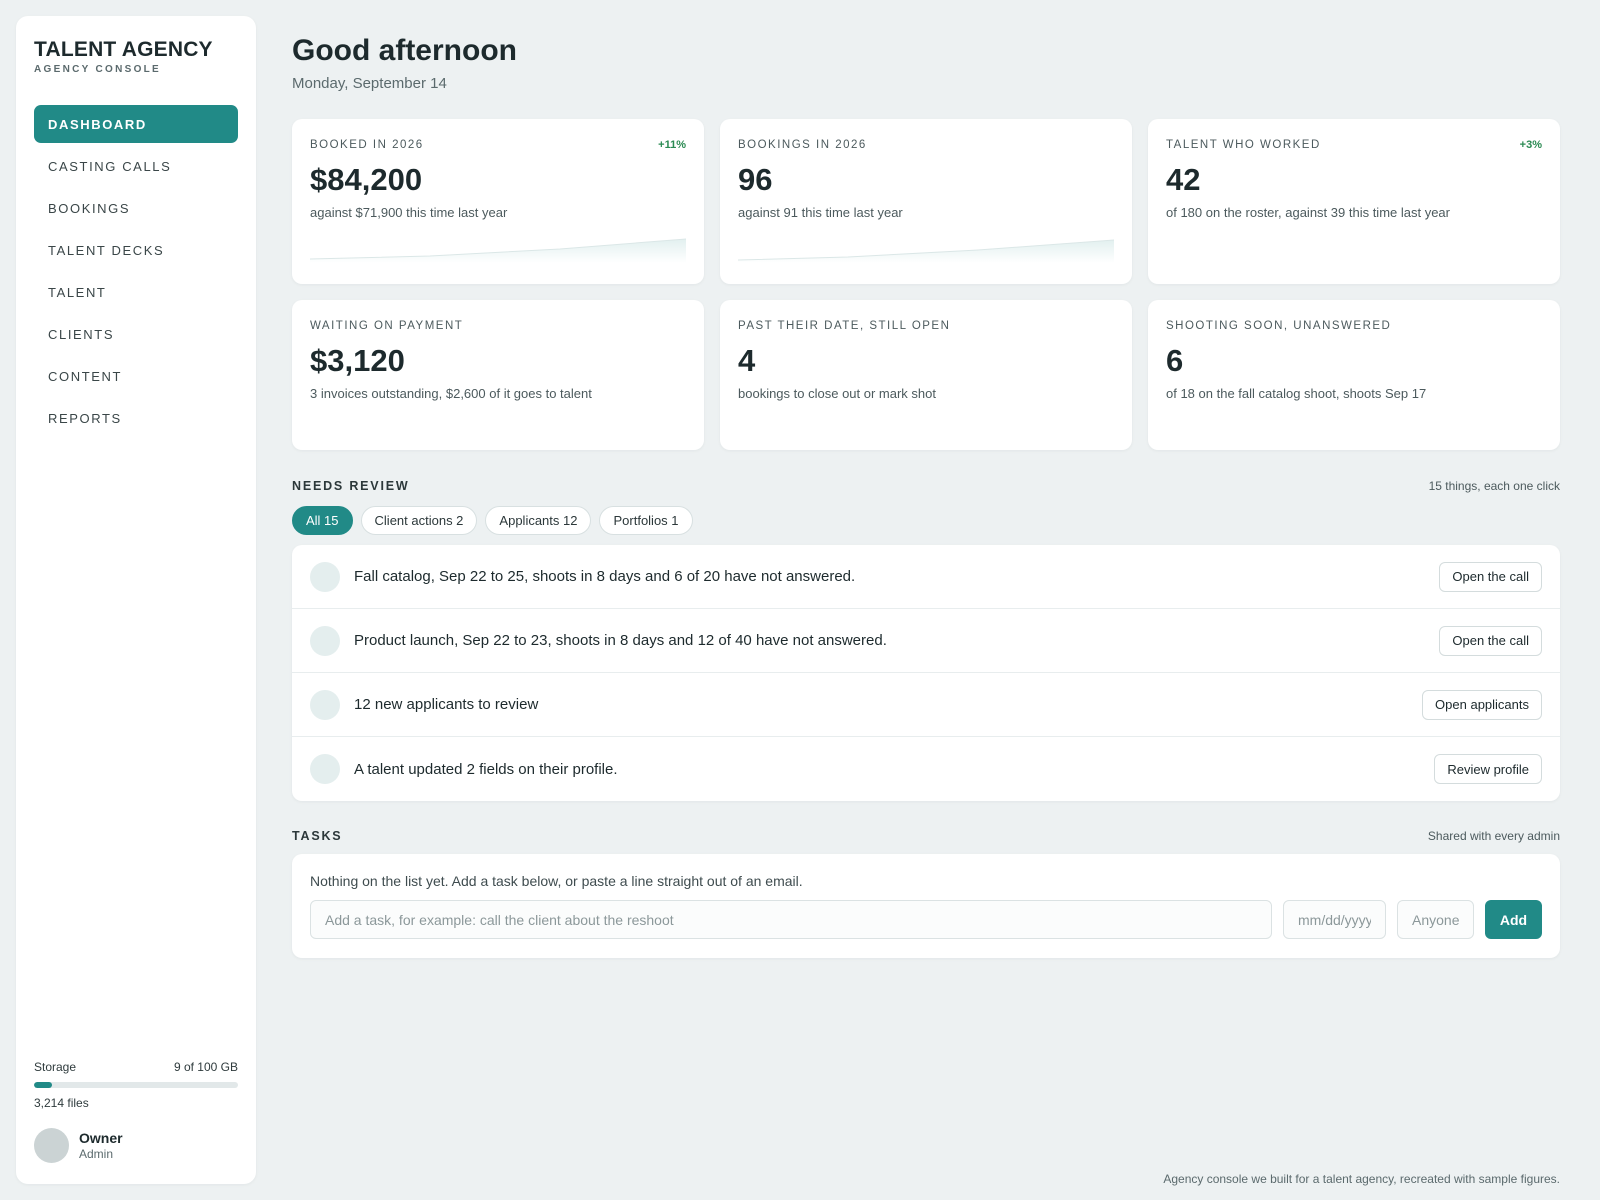 Image resolution: width=1600 pixels, height=1200 pixels. I want to click on tasks-header: TASKS Shared with every admin, so click(926, 836).